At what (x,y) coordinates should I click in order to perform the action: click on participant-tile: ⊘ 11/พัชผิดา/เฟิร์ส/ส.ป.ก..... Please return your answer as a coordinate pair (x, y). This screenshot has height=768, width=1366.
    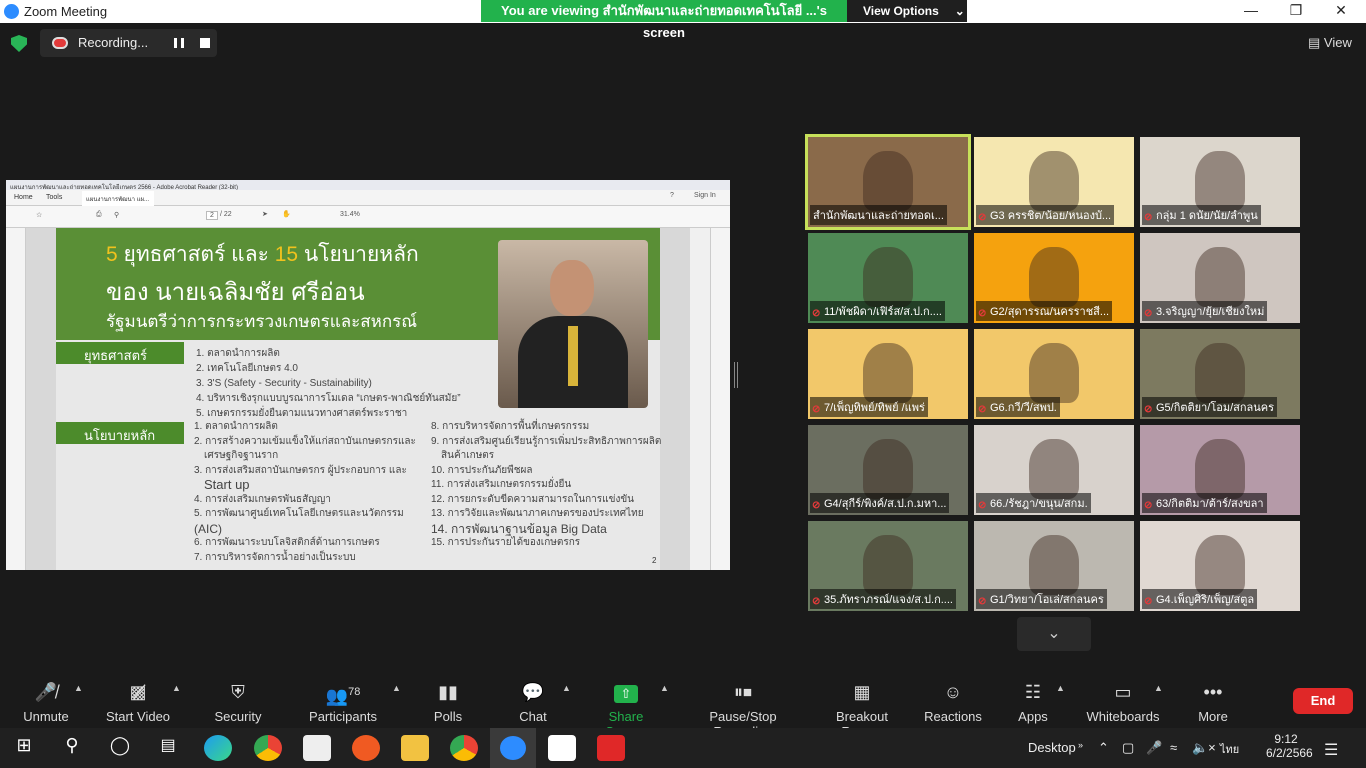
    Looking at the image, I should click on (888, 278).